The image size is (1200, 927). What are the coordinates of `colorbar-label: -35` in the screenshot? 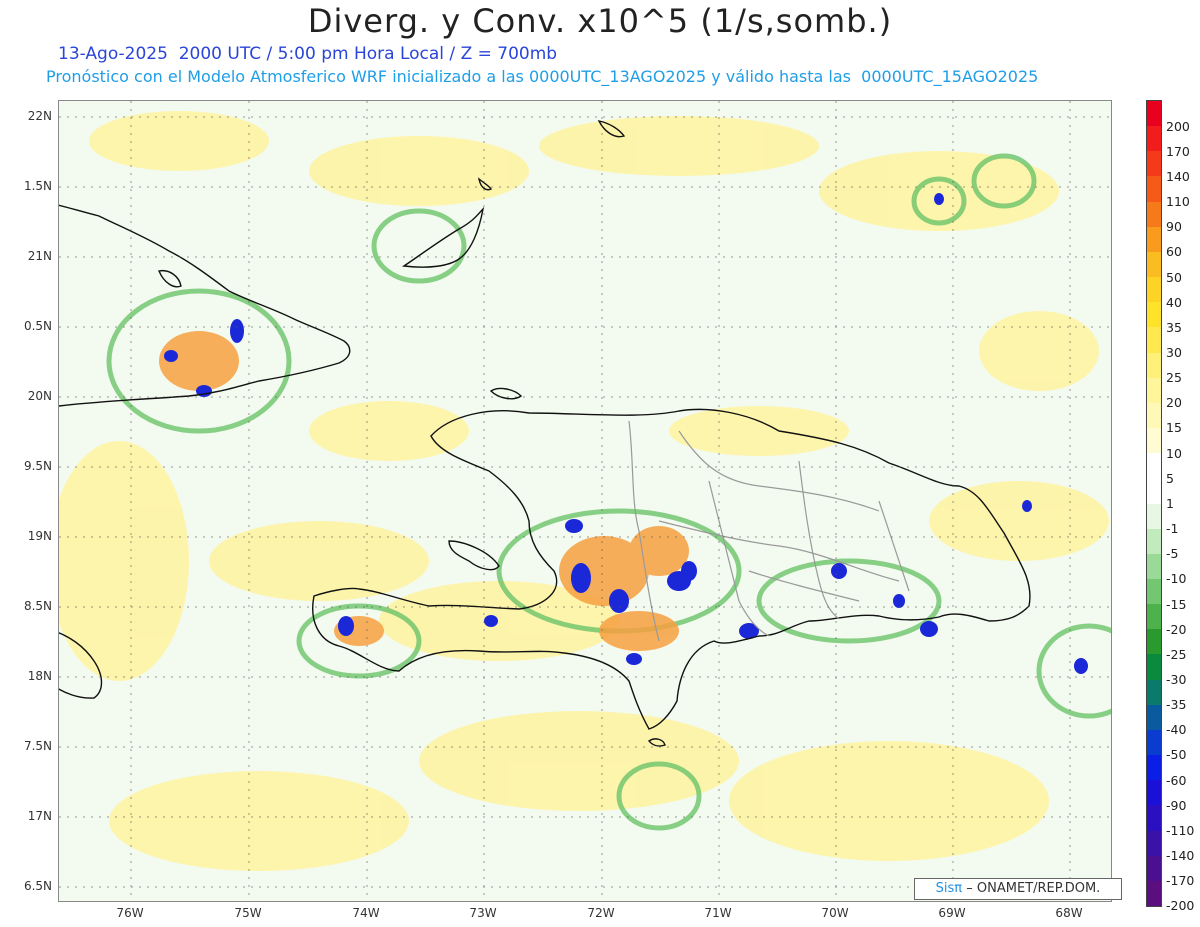 It's located at (1176, 705).